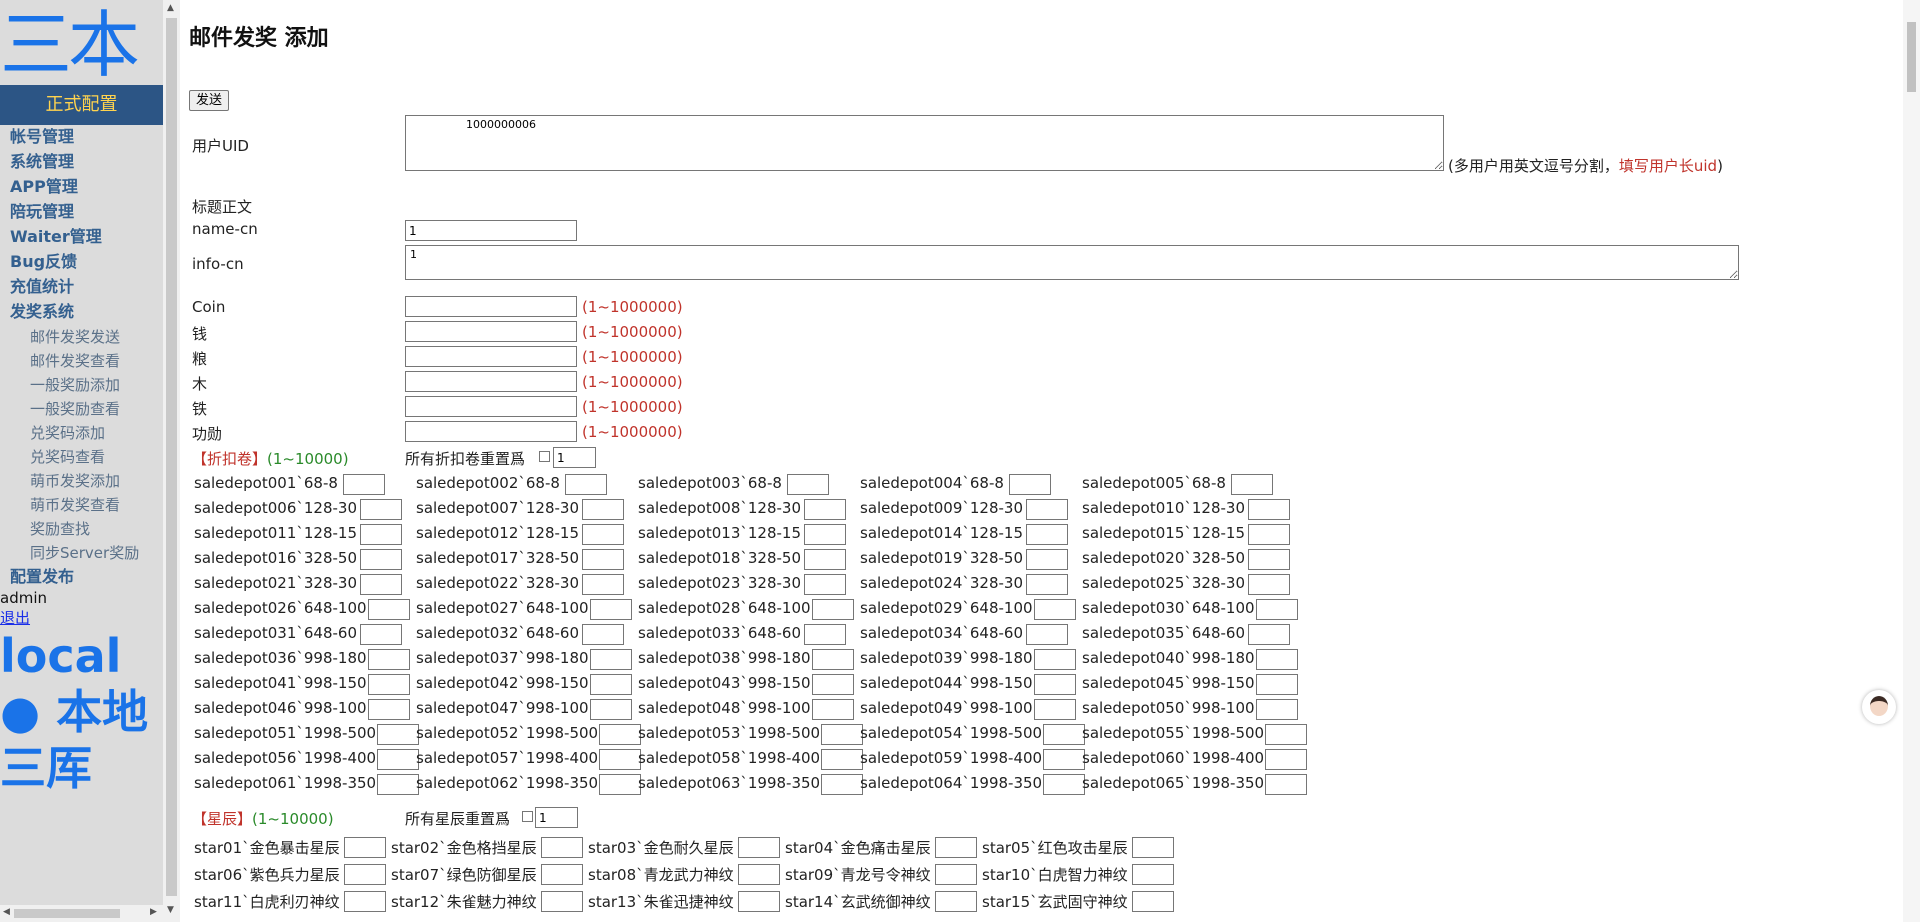  Describe the element at coordinates (74, 482) in the screenshot. I see `sidebar-item: 萌币发奖添加` at that location.